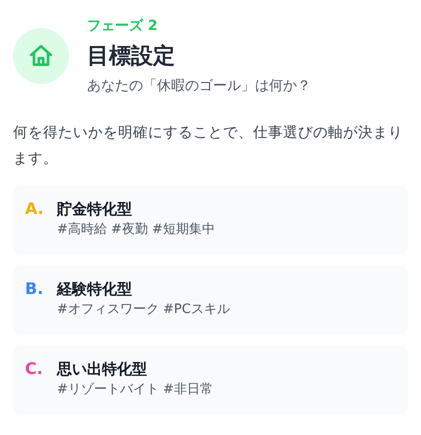 This screenshot has height=435, width=421. What do you see at coordinates (135, 390) in the screenshot?
I see `option-tags: #リゾートバイト #非日常` at bounding box center [135, 390].